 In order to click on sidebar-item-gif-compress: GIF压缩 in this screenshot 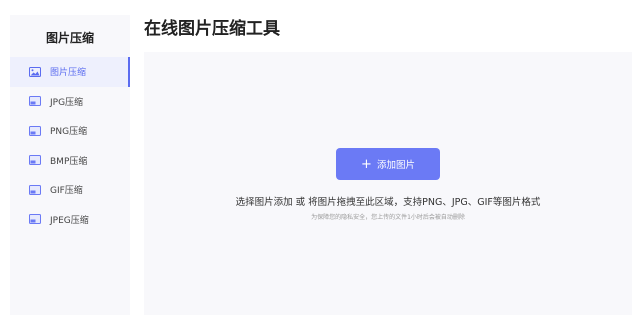, I will do `click(70, 190)`.